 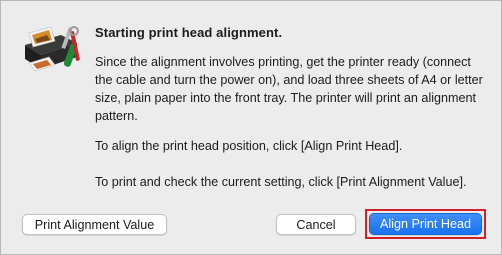 I want to click on printer-icon, so click(x=52, y=49).